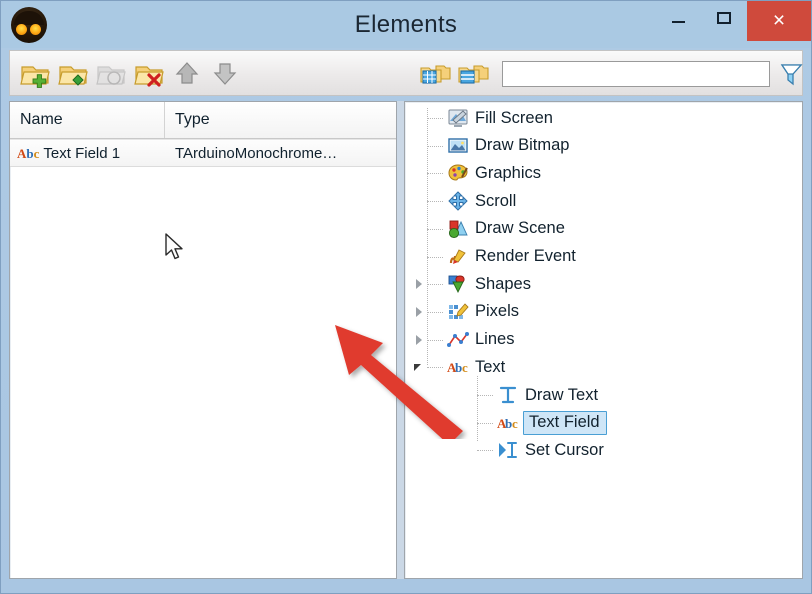  I want to click on set-cursor-icon, so click(508, 450).